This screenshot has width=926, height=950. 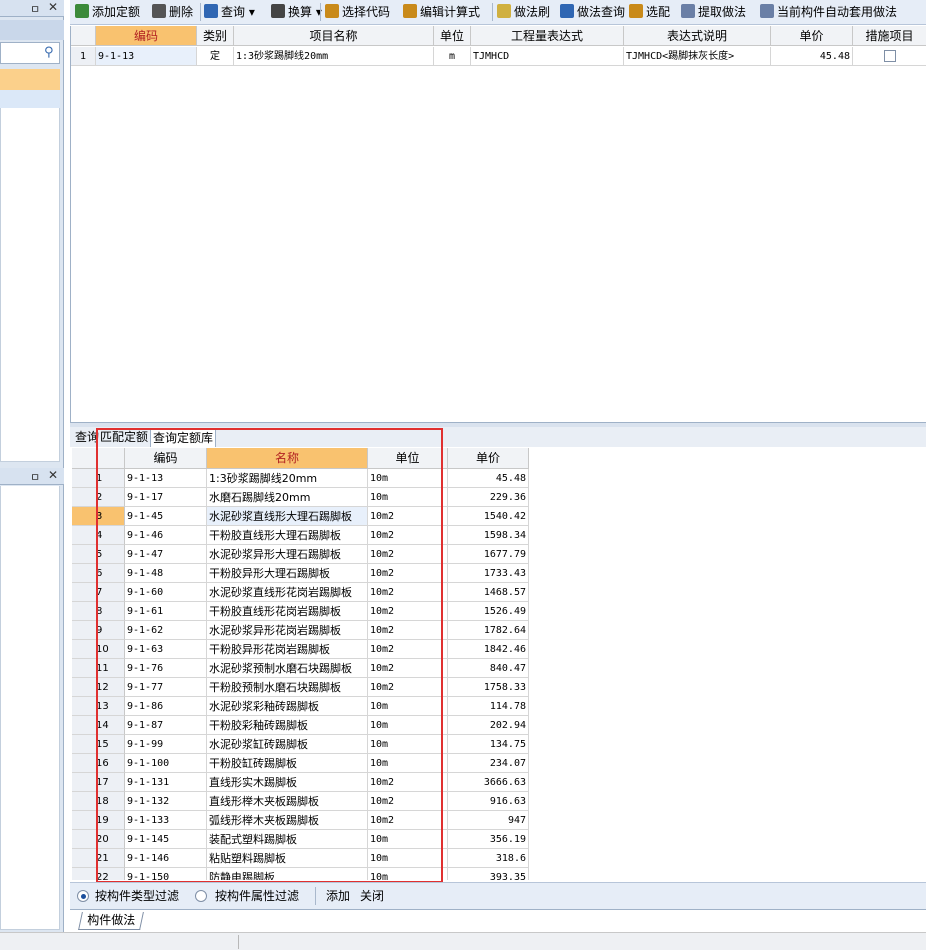 What do you see at coordinates (98, 497) in the screenshot?
I see `row-number: 2` at bounding box center [98, 497].